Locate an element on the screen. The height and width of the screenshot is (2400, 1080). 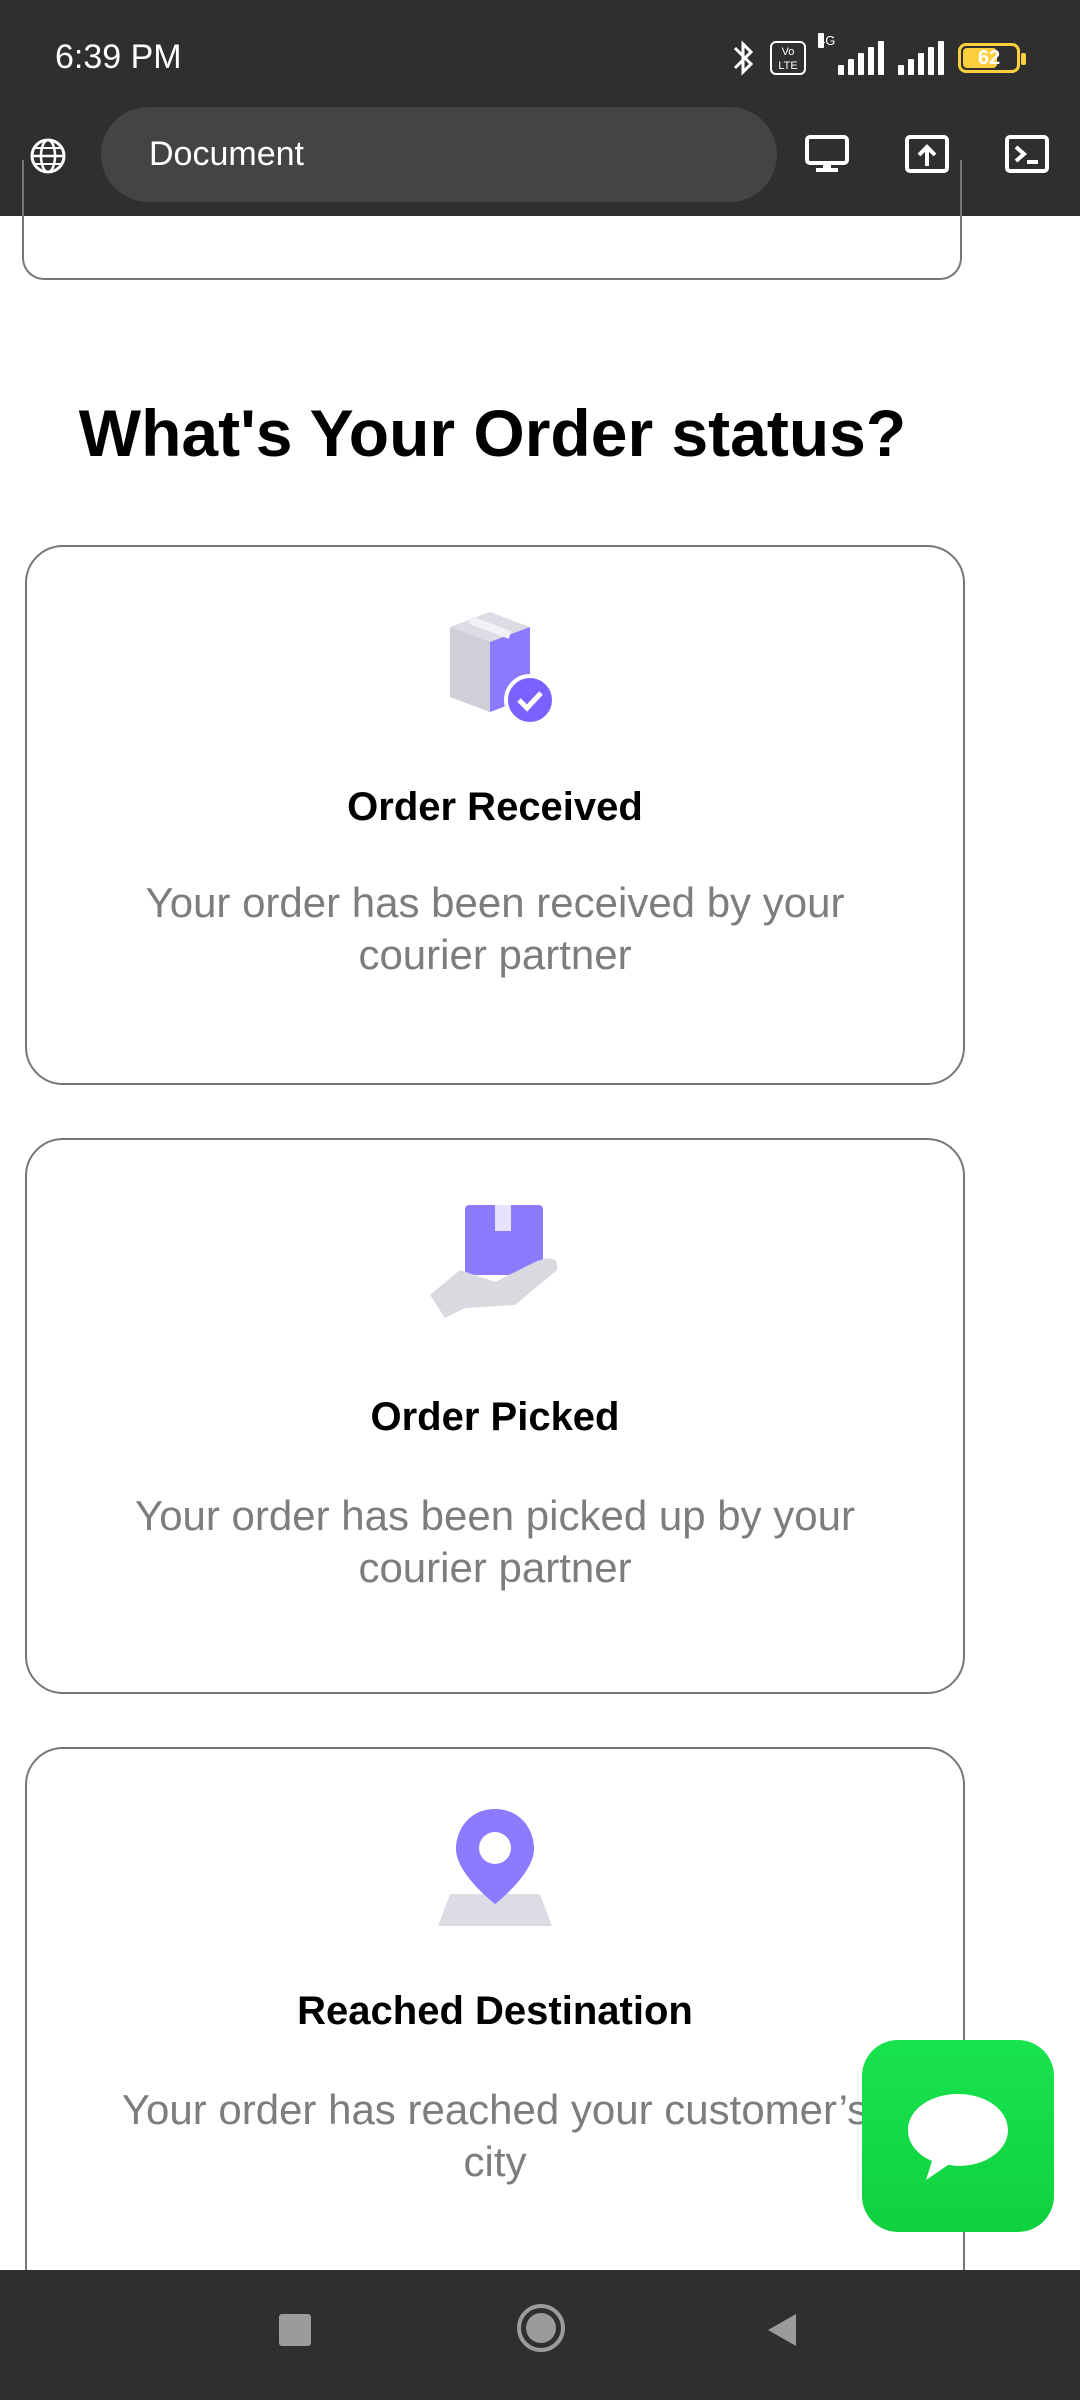
status-icons: Vo LTE 4G 62 is located at coordinates (878, 56).